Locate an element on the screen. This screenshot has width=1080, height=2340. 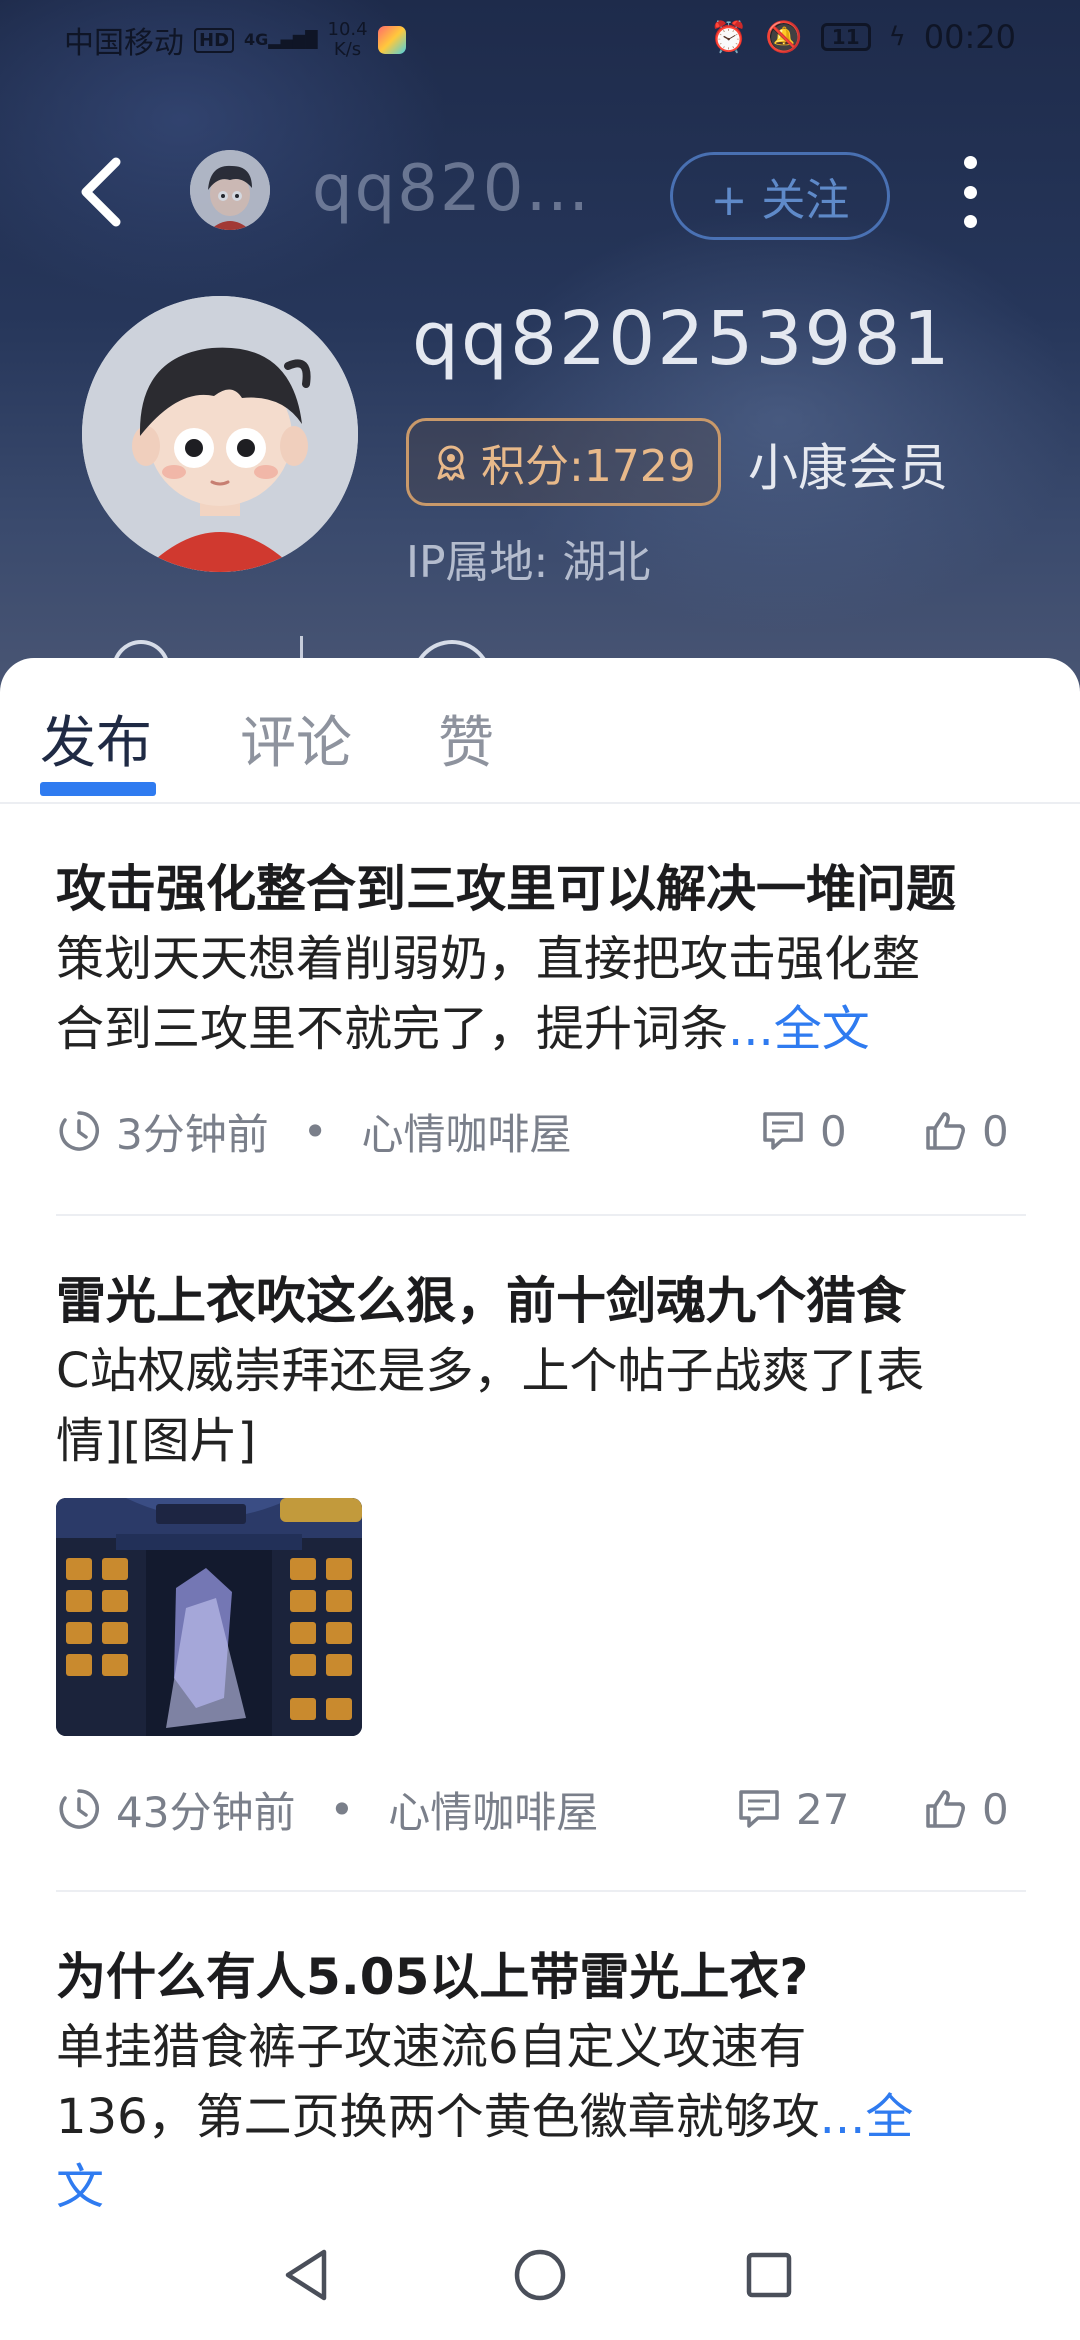
speed-unit: K/s is located at coordinates (347, 49).